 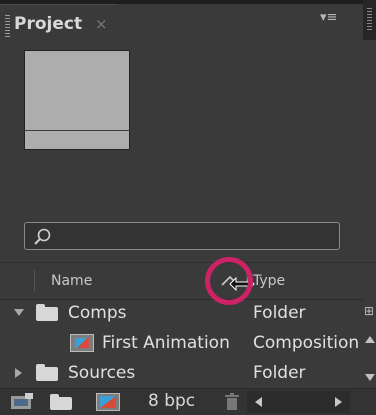 What do you see at coordinates (48, 24) in the screenshot?
I see `project-tab-label: Project` at bounding box center [48, 24].